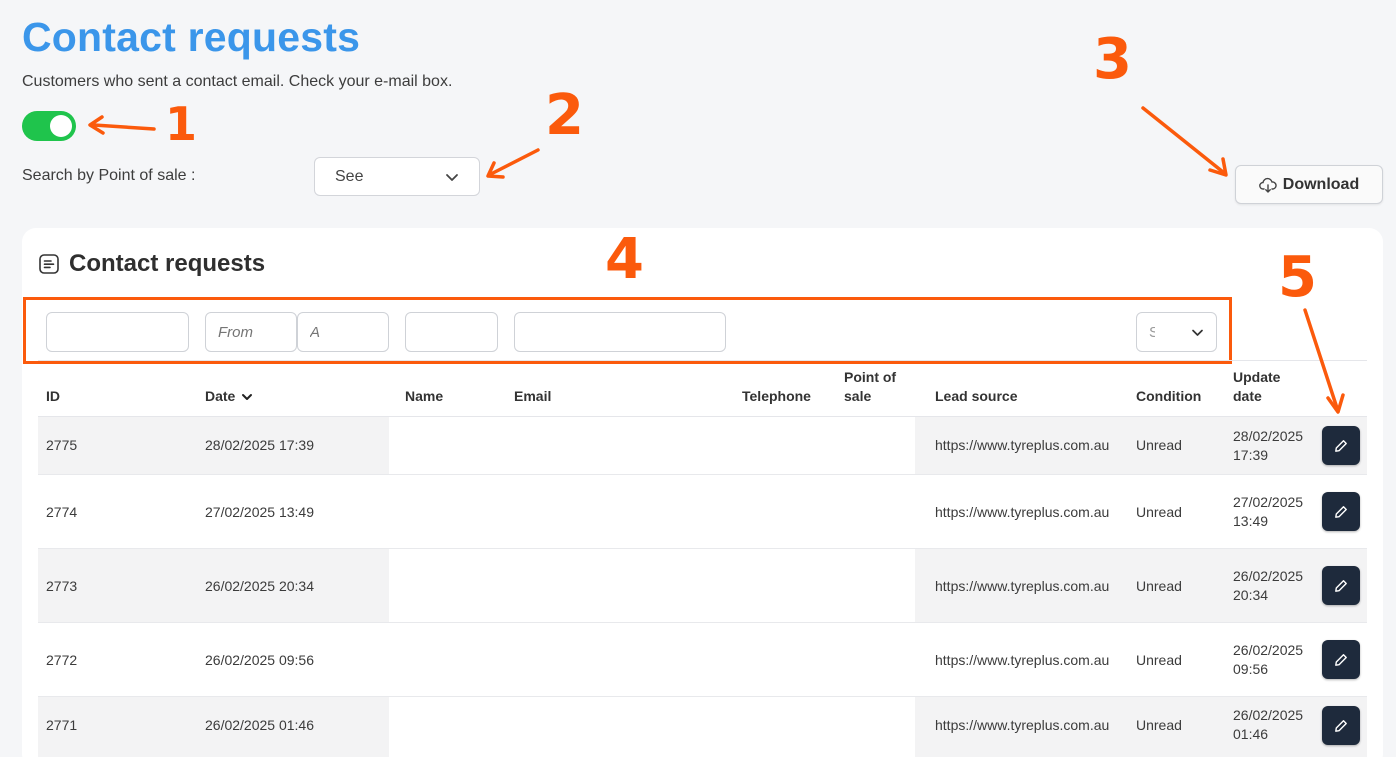  Describe the element at coordinates (1251, 521) in the screenshot. I see `cell-update-time: 13:49` at that location.